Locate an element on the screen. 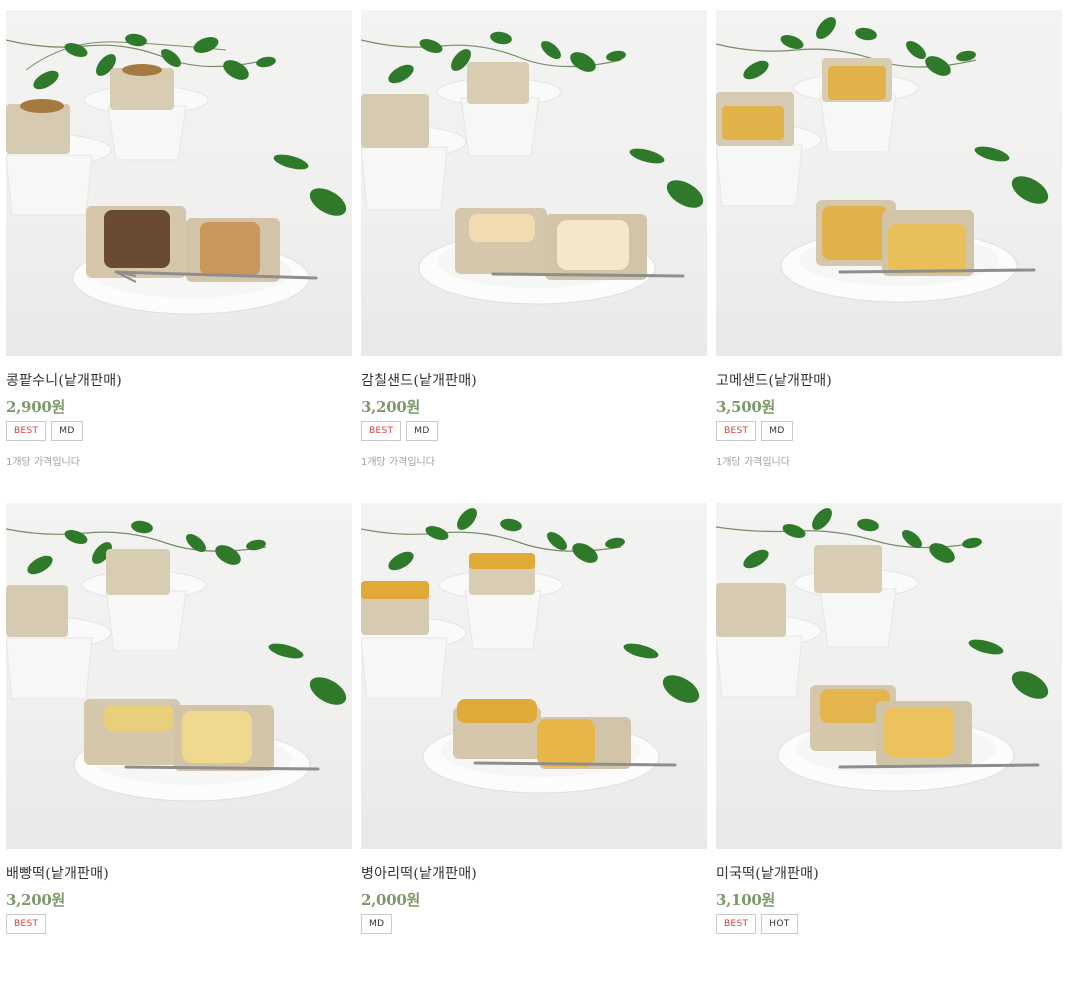  product-name: 콩팥수니(낱개판매) is located at coordinates (64, 380).